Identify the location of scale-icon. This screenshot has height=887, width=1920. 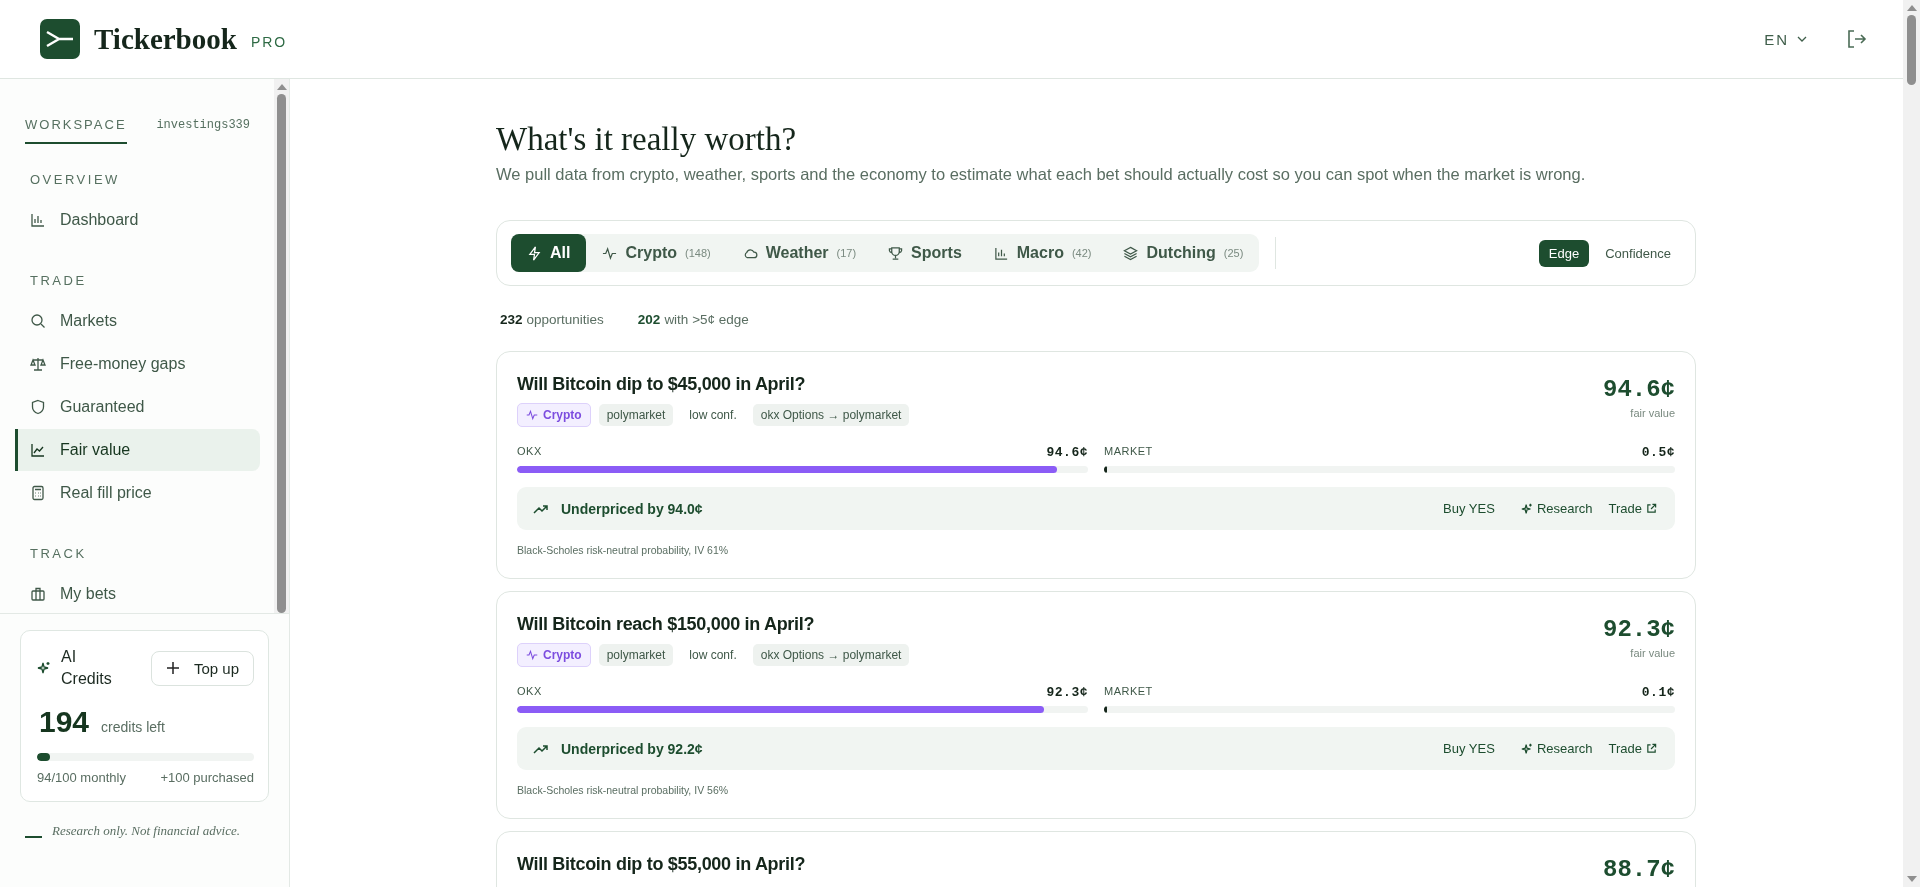
(38, 364).